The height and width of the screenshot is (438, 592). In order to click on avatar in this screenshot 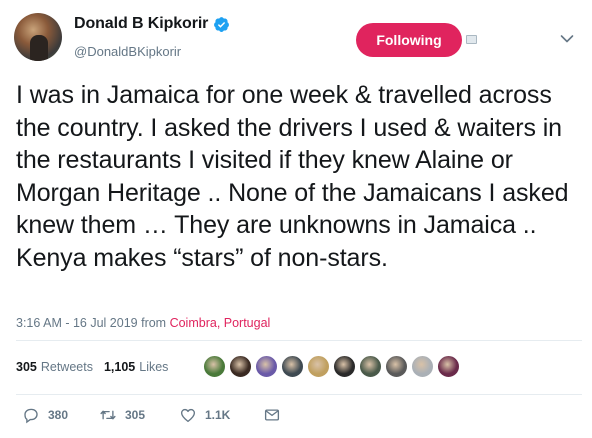, I will do `click(38, 37)`.